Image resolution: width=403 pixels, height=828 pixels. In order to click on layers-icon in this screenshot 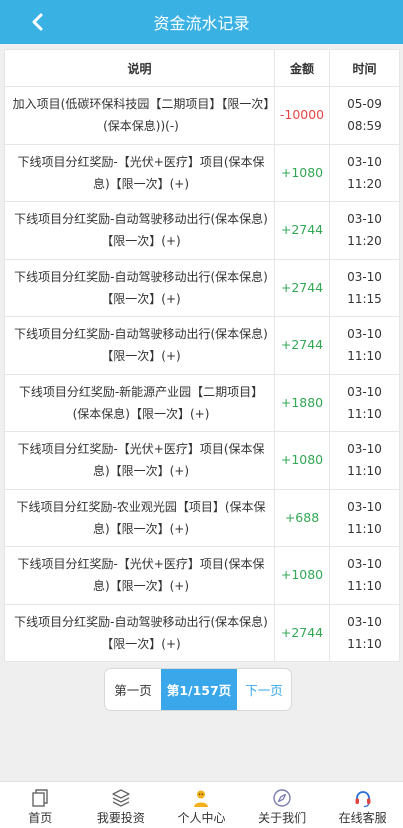, I will do `click(121, 798)`.